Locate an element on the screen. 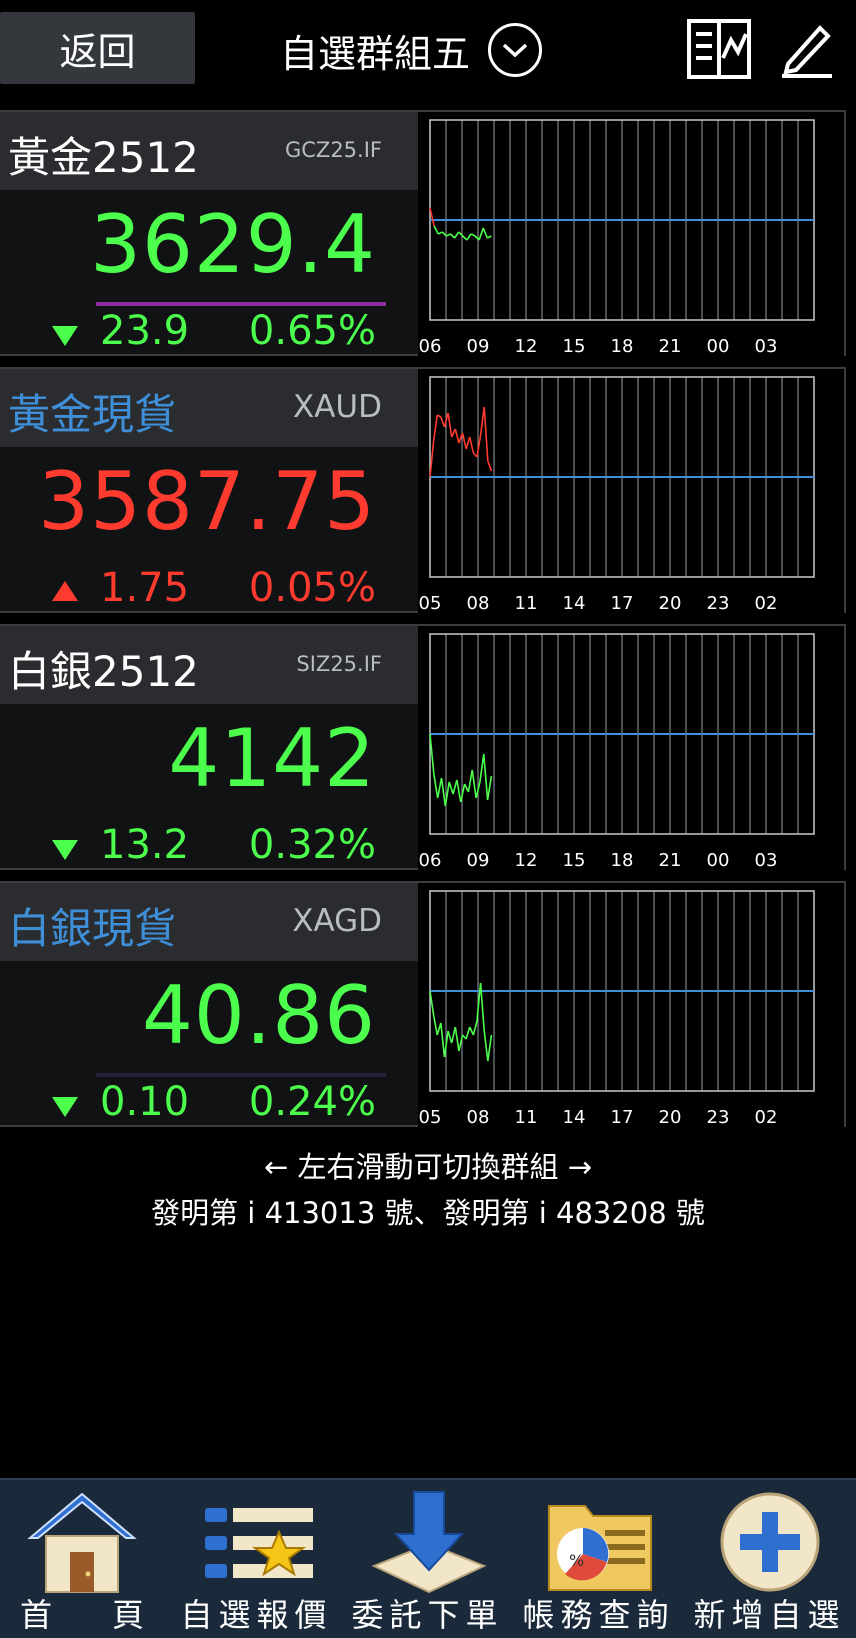  quote-code: GCZ25.IF is located at coordinates (333, 150).